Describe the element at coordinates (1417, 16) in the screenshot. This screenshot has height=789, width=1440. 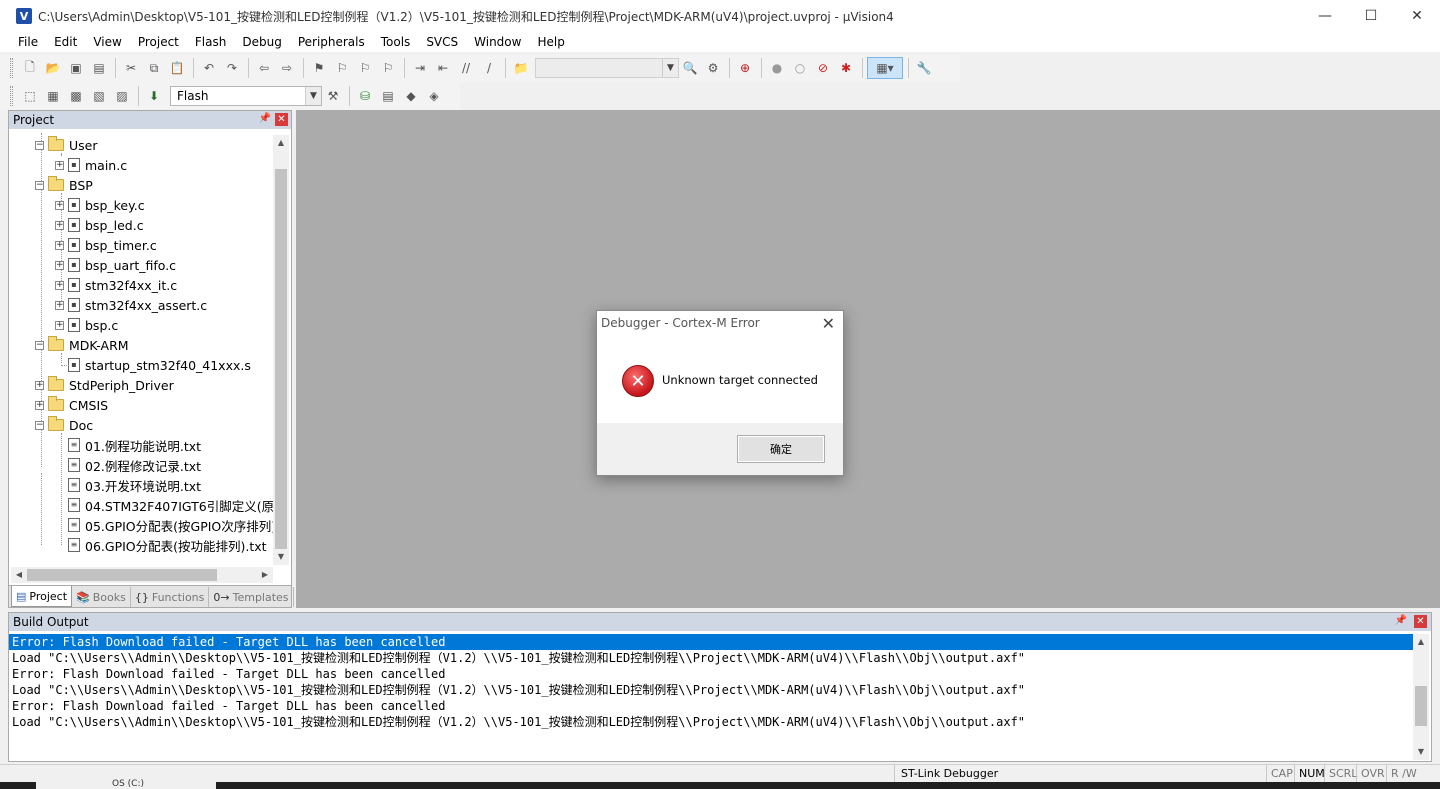
I see `close-window-button: ✕` at that location.